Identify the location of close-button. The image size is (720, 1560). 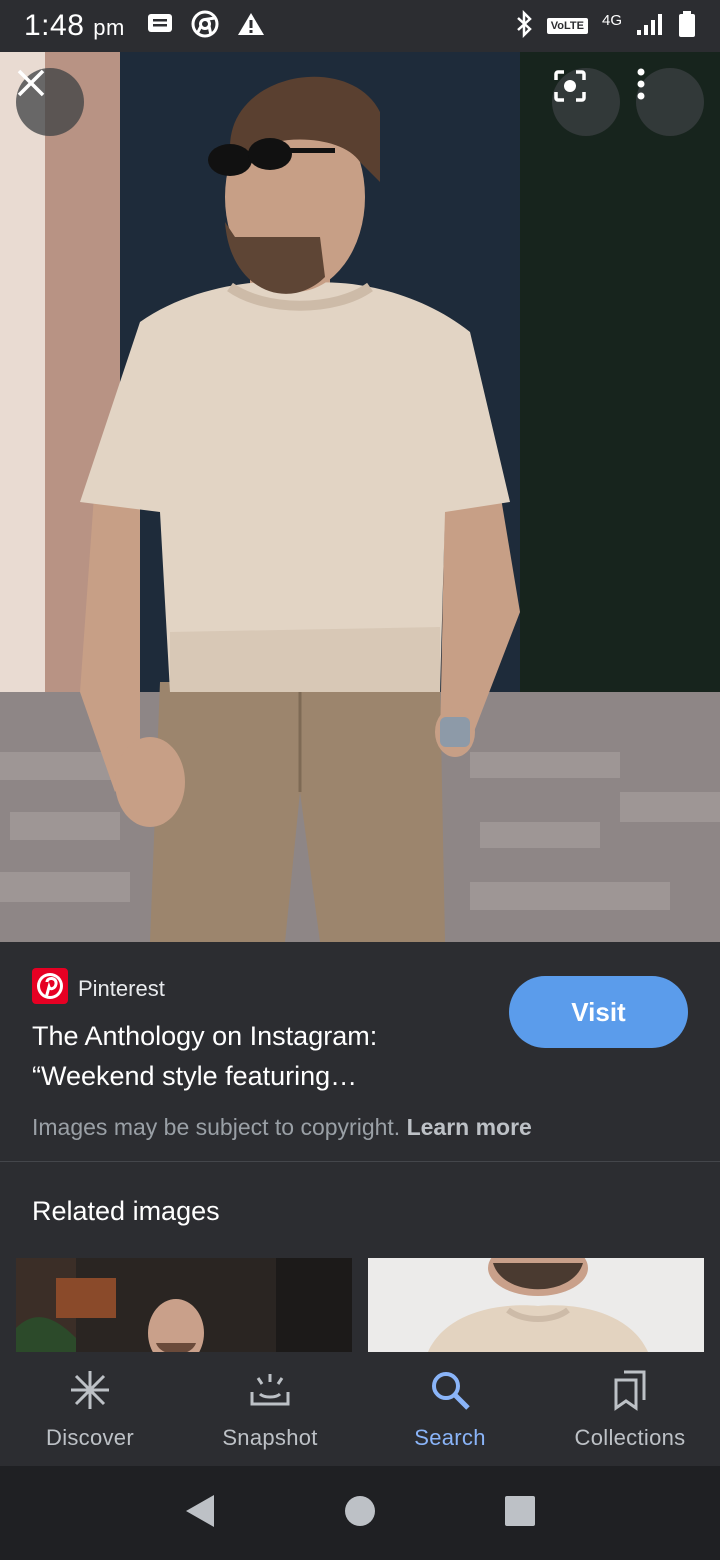
(50, 102).